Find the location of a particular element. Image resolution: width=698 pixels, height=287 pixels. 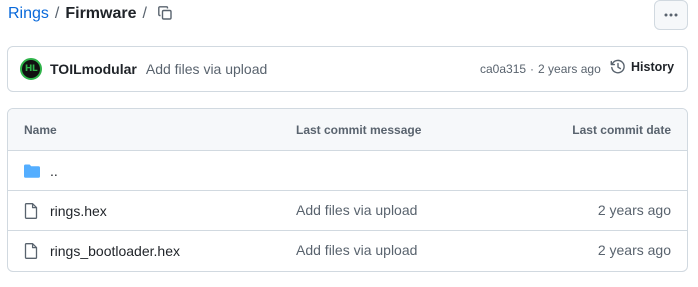

column-header-date: Last commit date is located at coordinates (621, 130).